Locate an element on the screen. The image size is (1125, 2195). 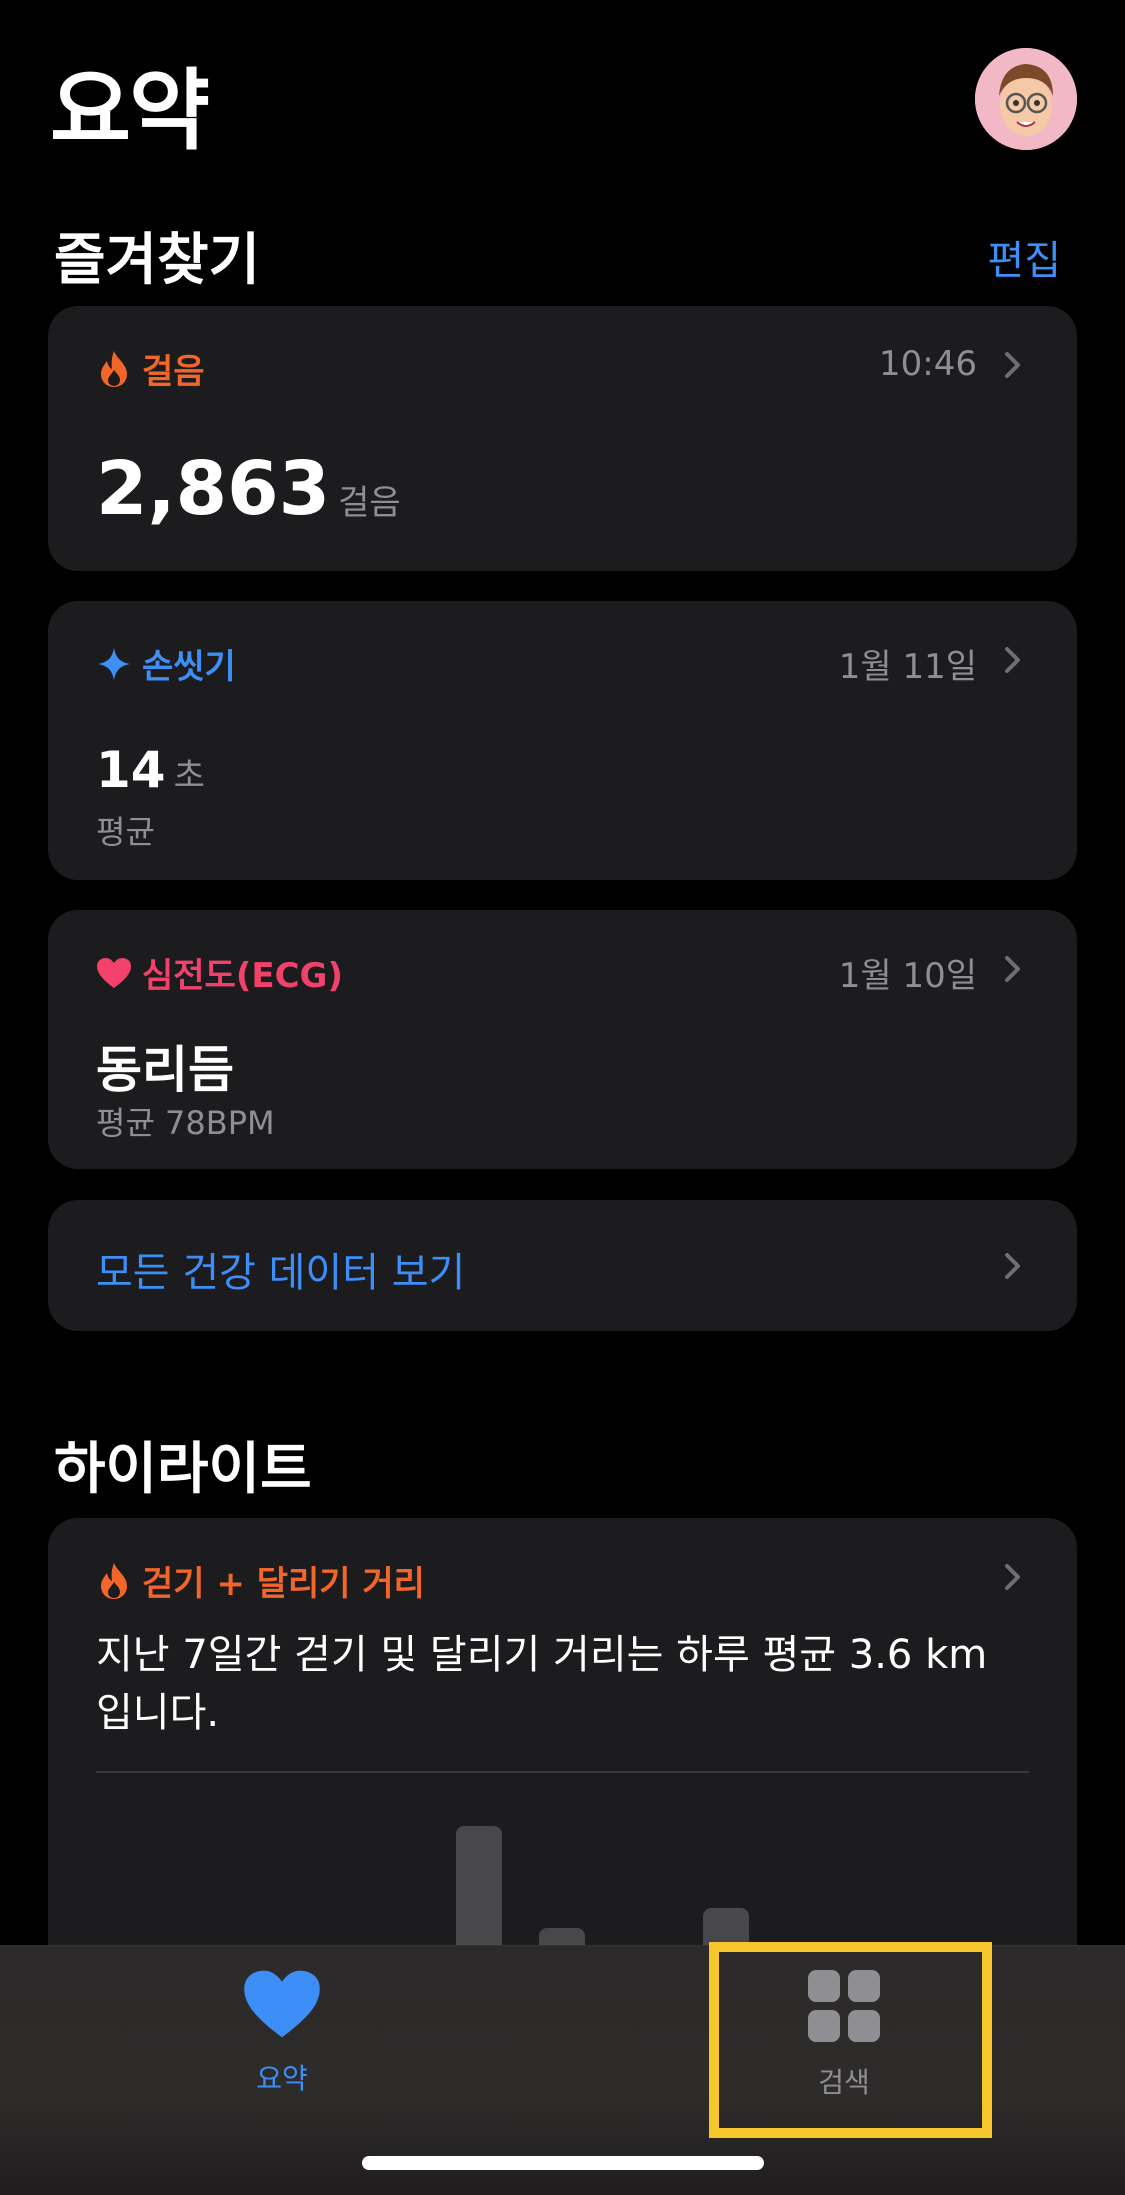
steps-card: 걸음 10:46 2,863 걸음 is located at coordinates (562, 438).